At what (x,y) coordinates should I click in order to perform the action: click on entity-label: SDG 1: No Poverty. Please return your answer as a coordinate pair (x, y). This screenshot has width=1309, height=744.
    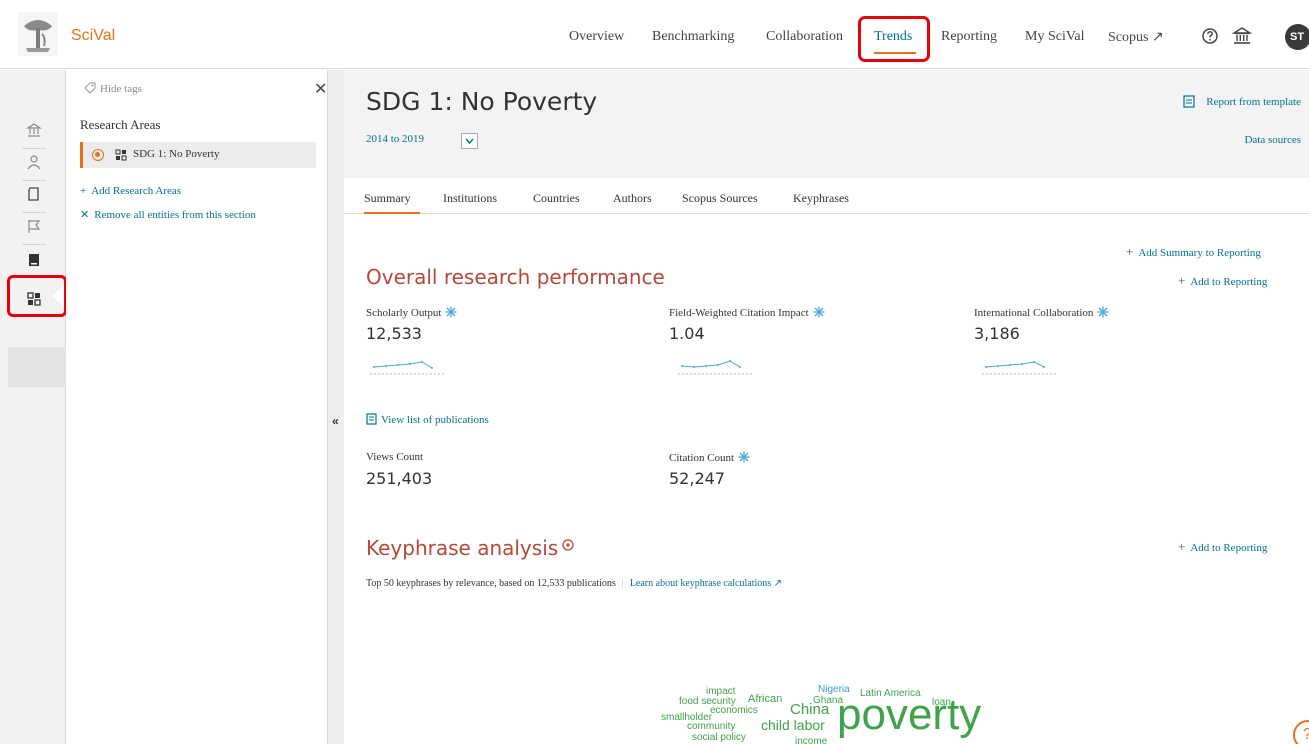
    Looking at the image, I should click on (176, 154).